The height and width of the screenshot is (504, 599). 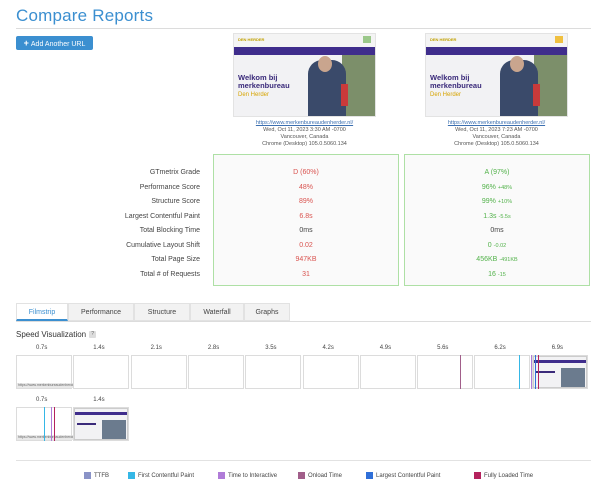 What do you see at coordinates (42, 312) in the screenshot?
I see `tab-filmstrip: Filmstrip` at bounding box center [42, 312].